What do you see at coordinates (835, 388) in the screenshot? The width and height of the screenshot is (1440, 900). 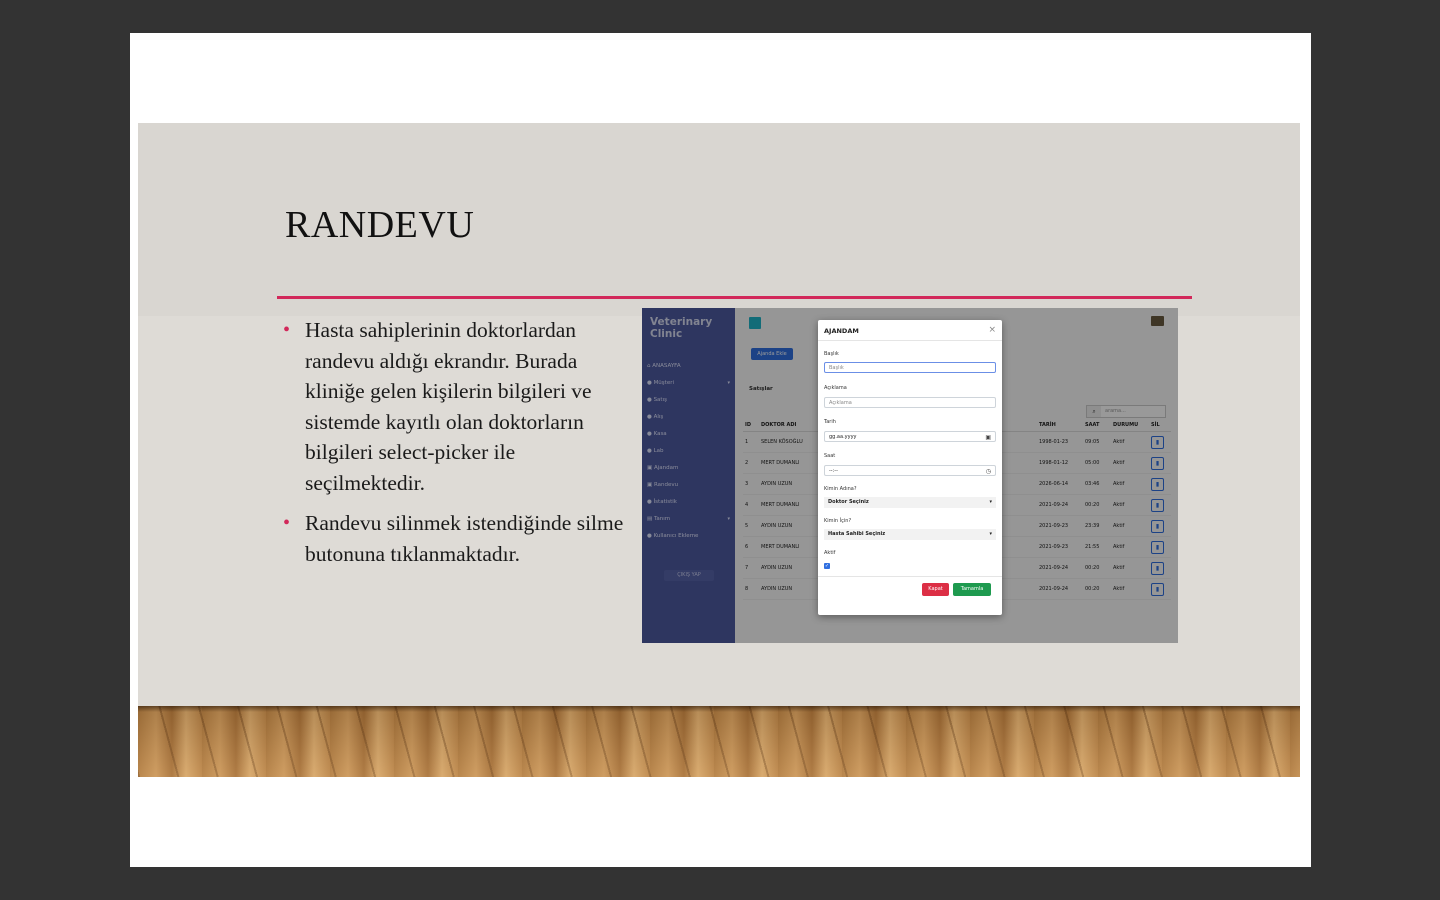 I see `aciklama-label: Açıklama` at bounding box center [835, 388].